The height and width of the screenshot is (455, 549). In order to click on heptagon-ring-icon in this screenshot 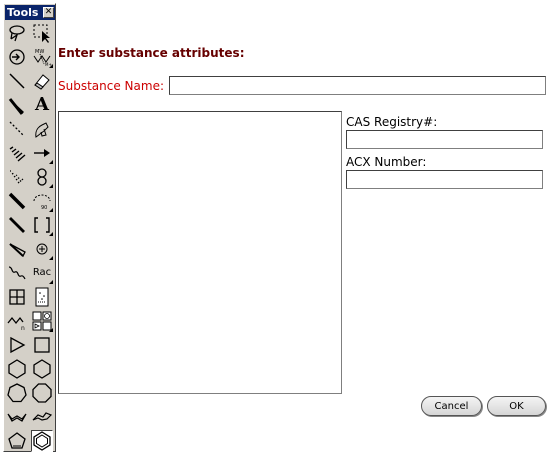, I will do `click(17, 393)`.